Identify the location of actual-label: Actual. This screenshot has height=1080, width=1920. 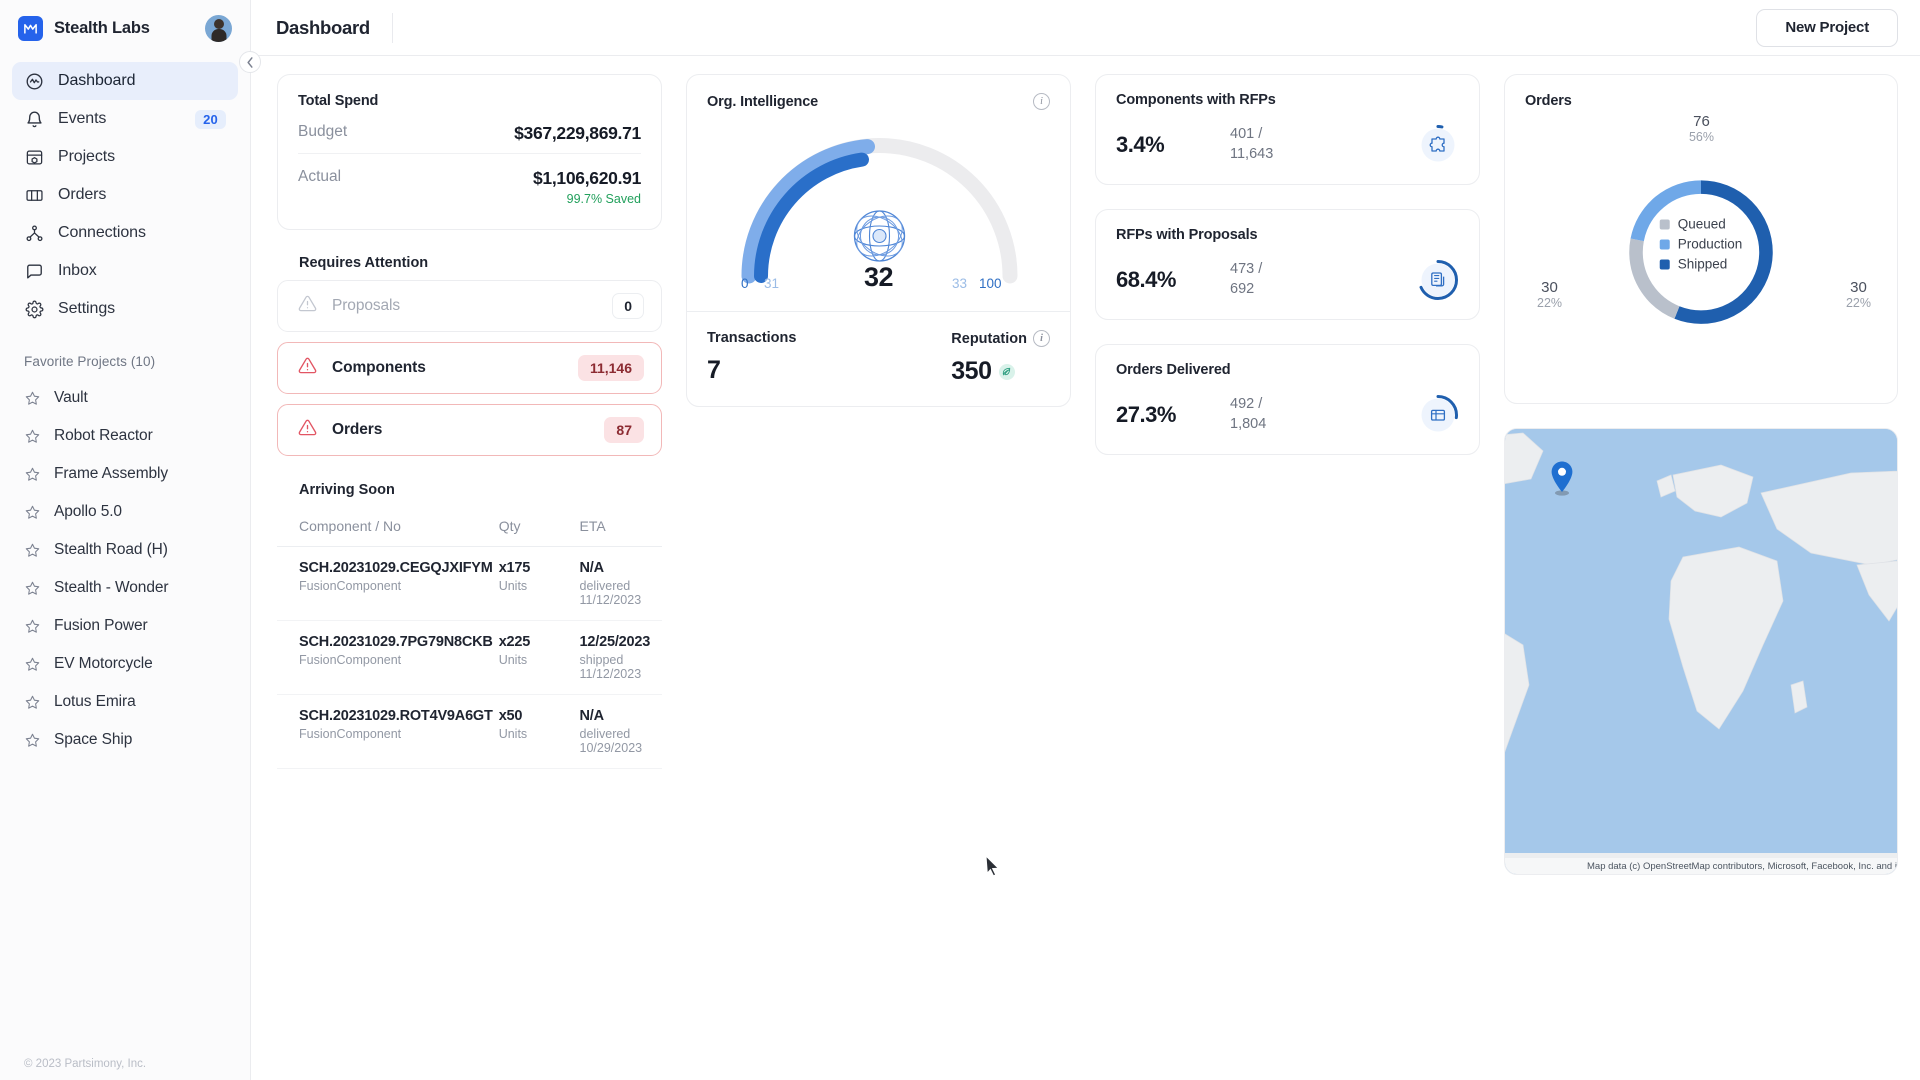
(320, 176).